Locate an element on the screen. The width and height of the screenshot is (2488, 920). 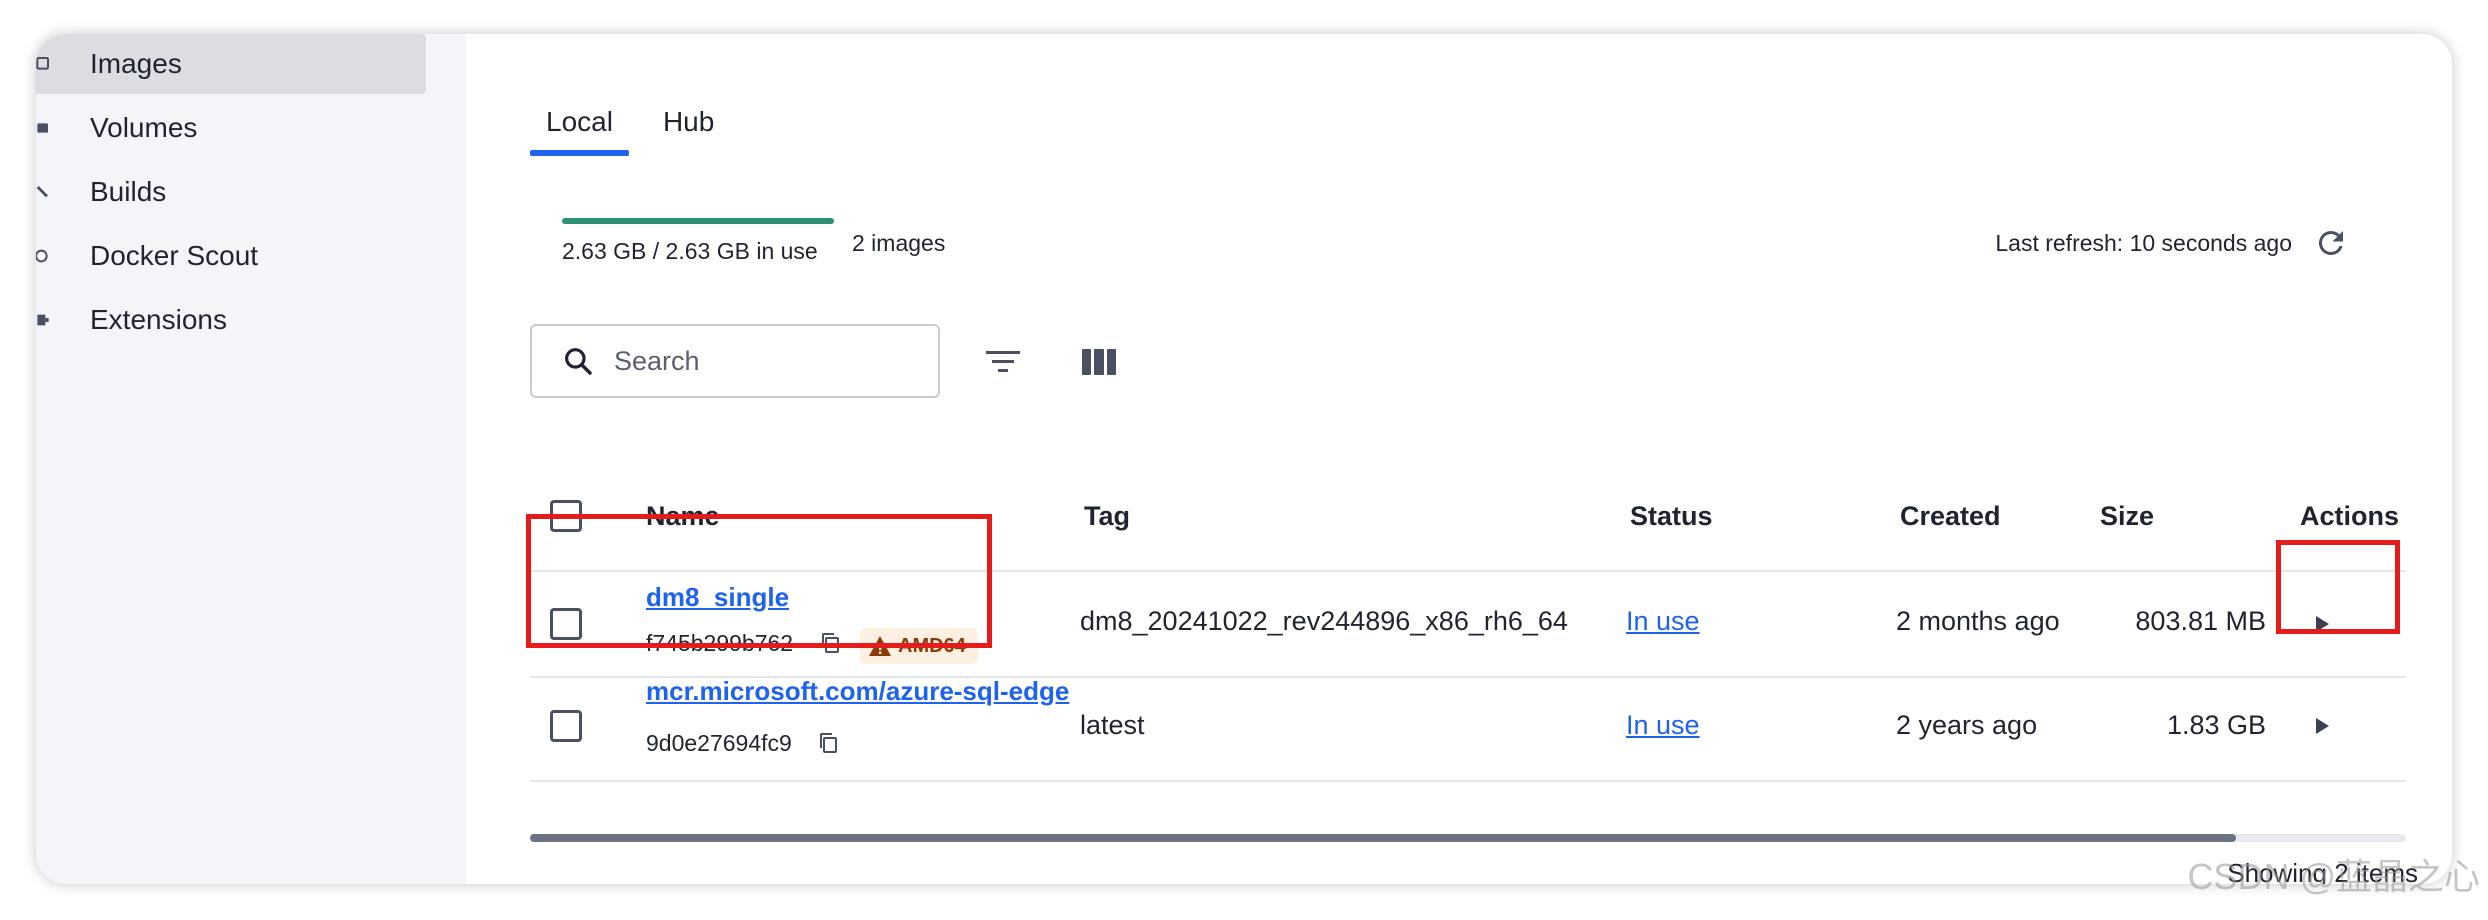
sidebar-item-docker-scout: Docker Scout is located at coordinates (231, 256).